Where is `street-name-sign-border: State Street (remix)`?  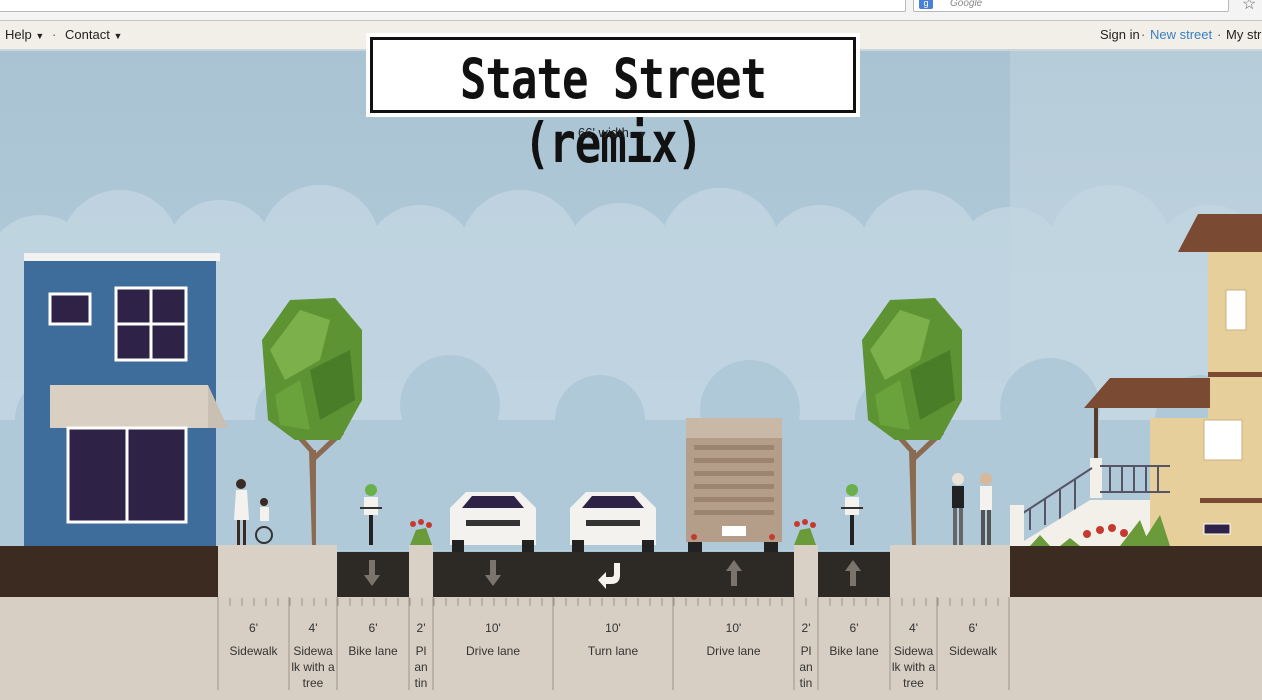
street-name-sign-border: State Street (remix) is located at coordinates (613, 106).